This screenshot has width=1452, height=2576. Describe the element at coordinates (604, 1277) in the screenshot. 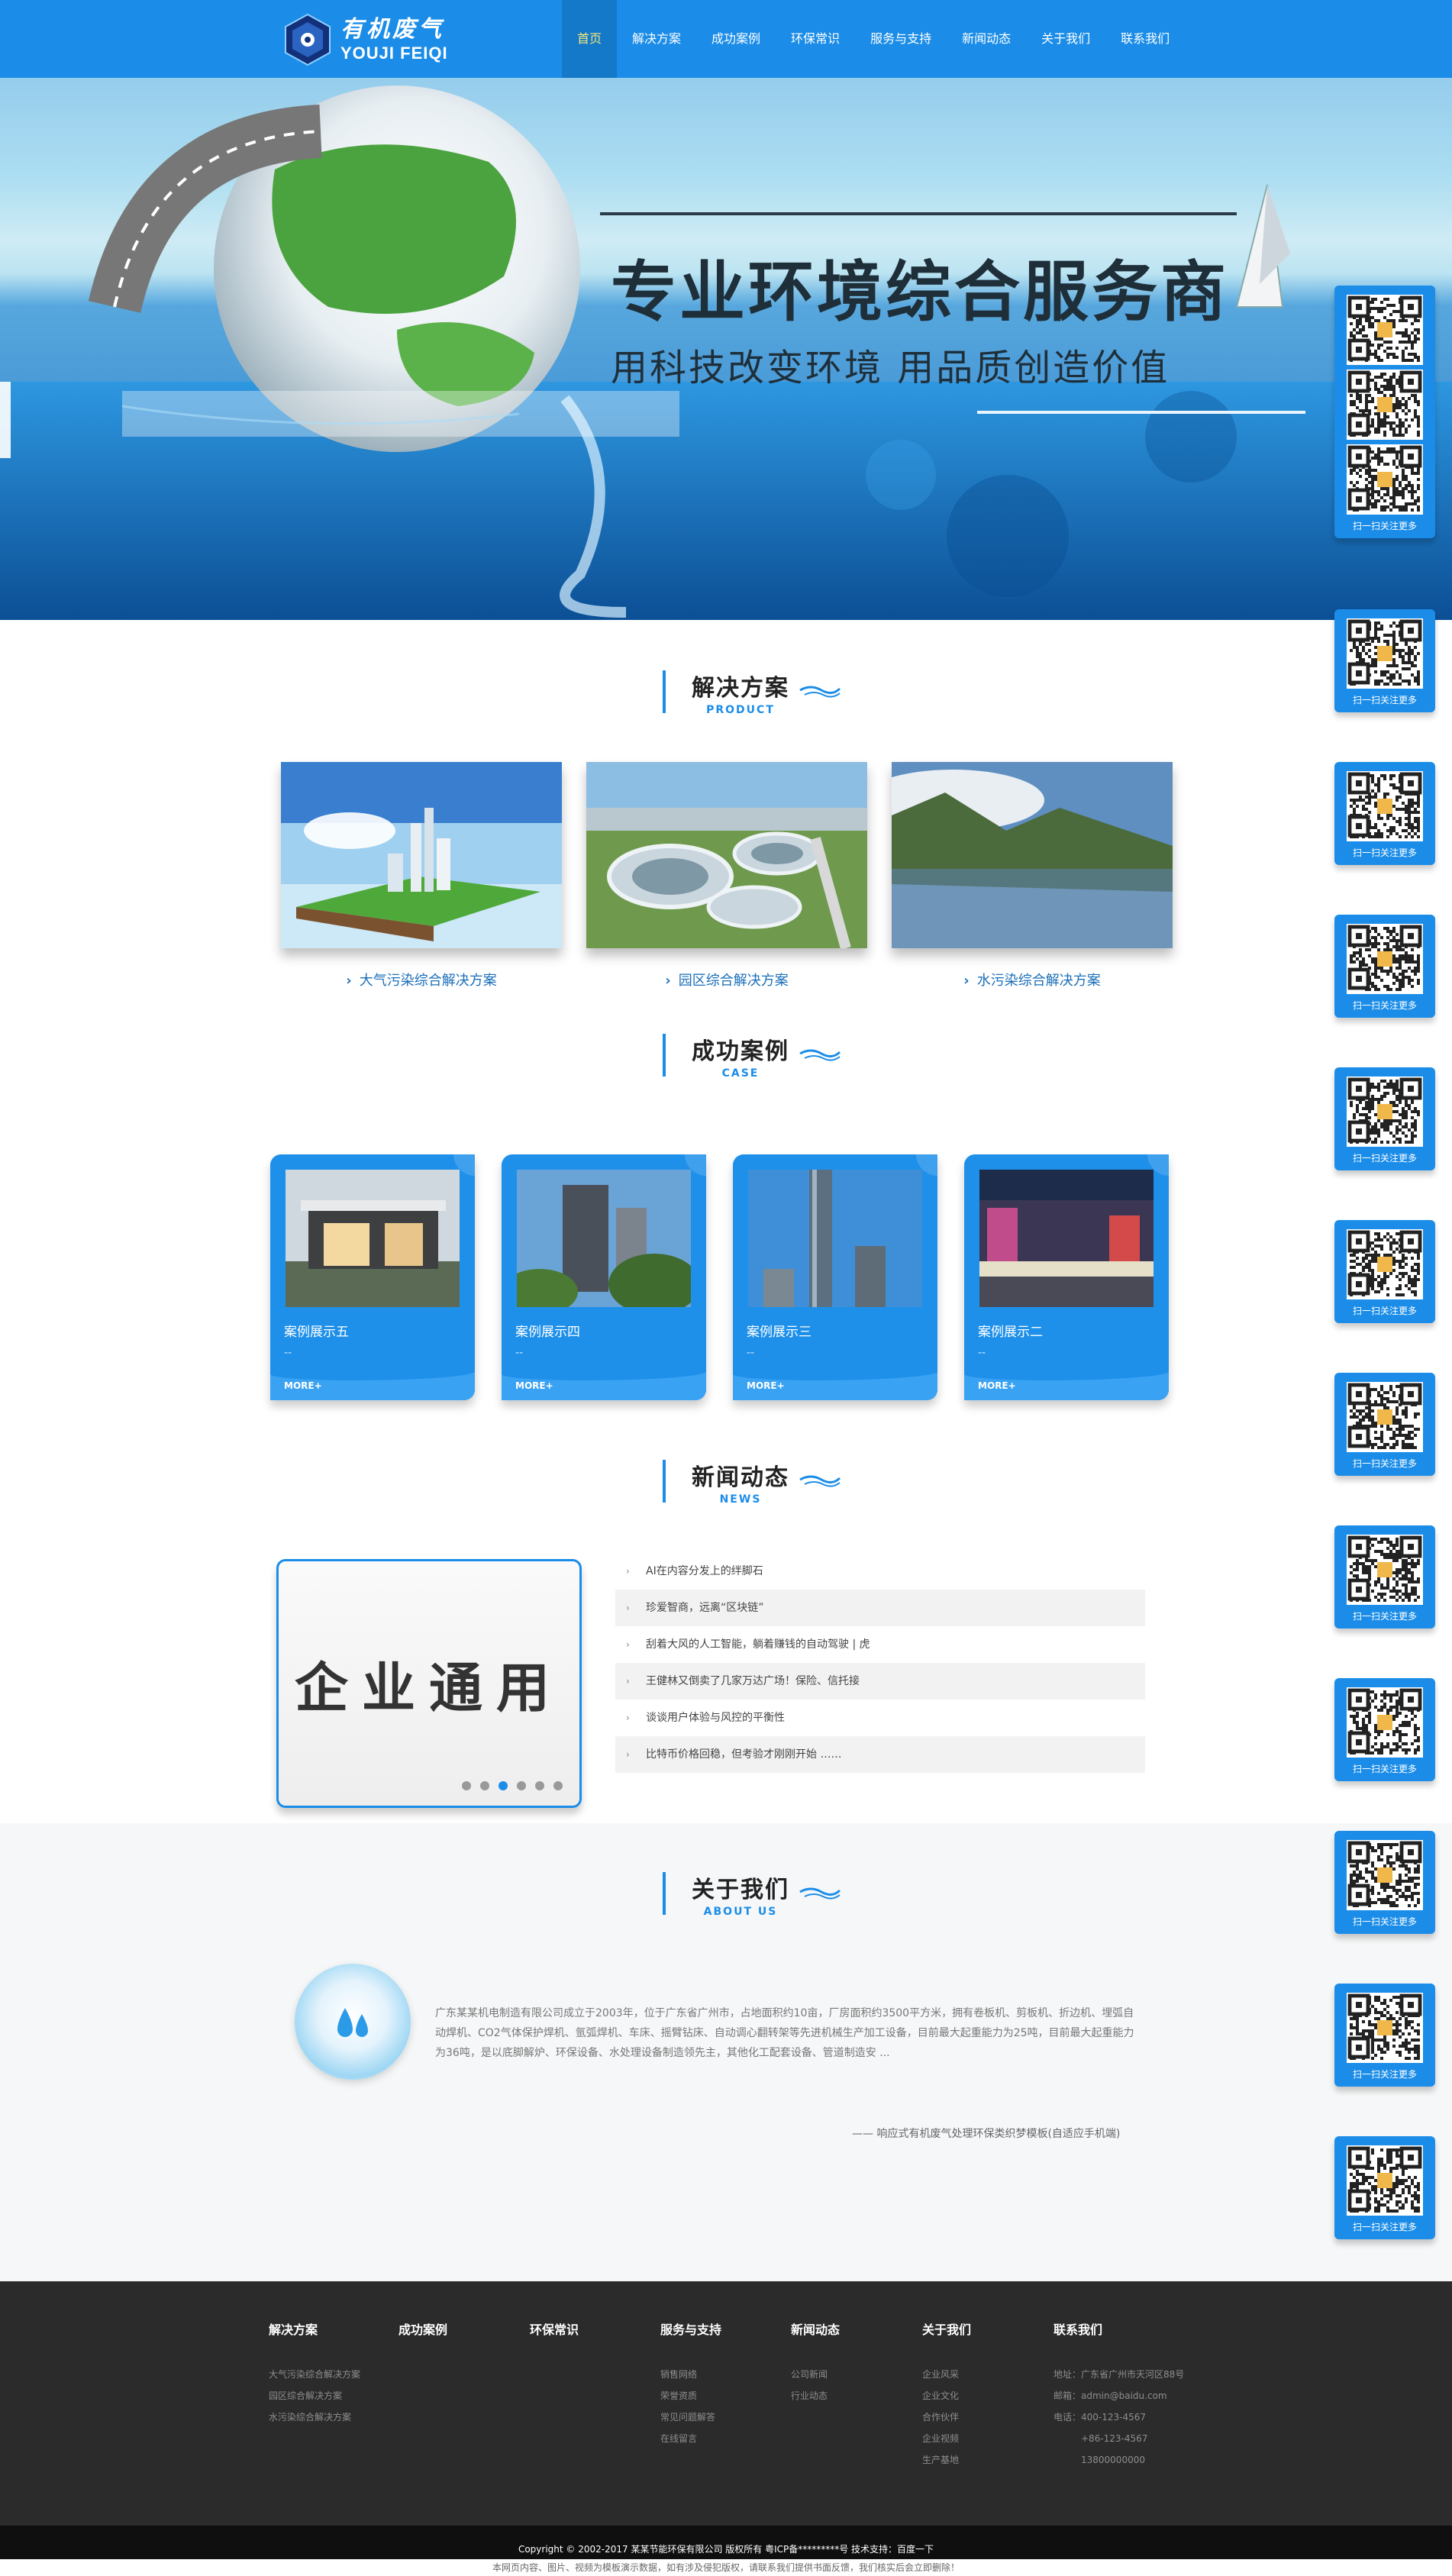

I see `case-card: 案例展示四 -- MORE+` at that location.